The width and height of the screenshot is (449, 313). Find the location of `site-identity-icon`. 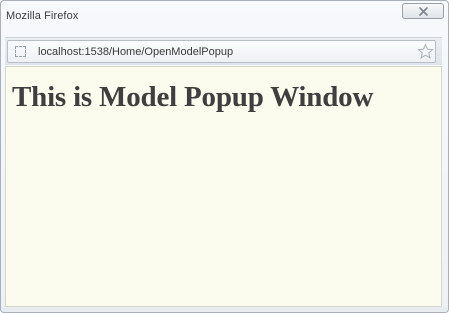

site-identity-icon is located at coordinates (20, 51).